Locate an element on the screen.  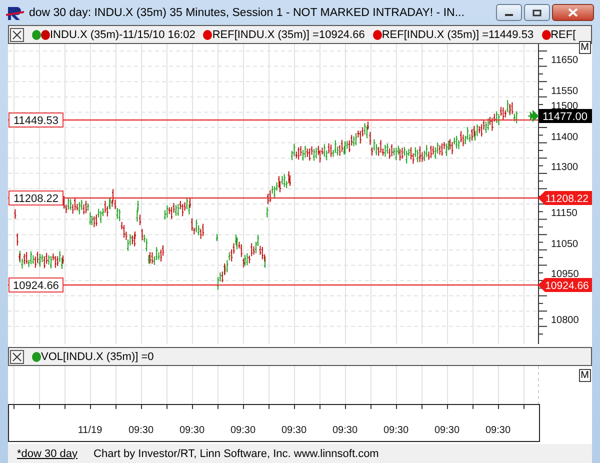
axis-label: 11500 is located at coordinates (564, 106).